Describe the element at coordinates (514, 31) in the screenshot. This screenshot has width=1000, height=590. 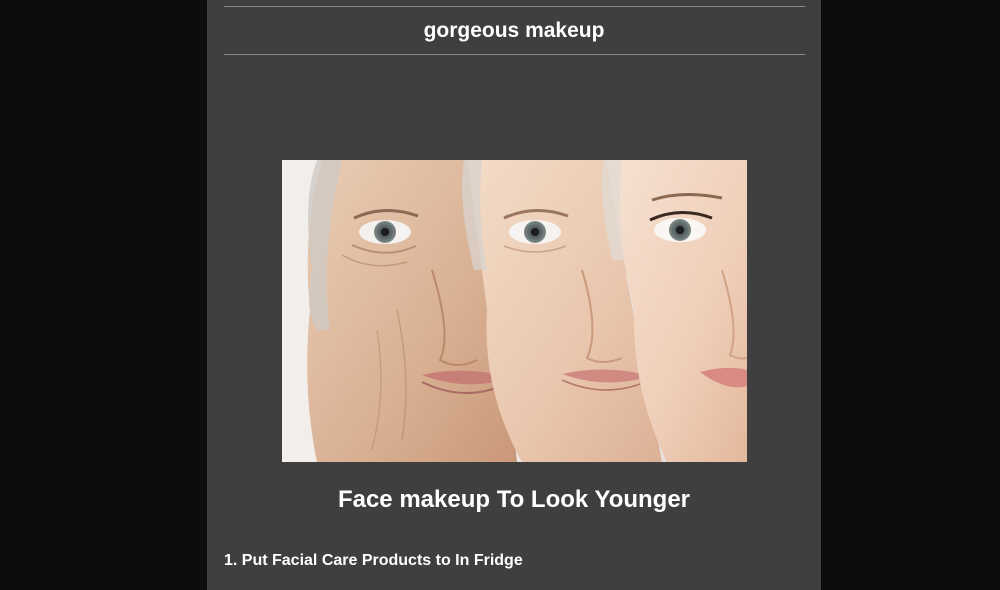
I see `site-title: gorgeous makeup` at that location.